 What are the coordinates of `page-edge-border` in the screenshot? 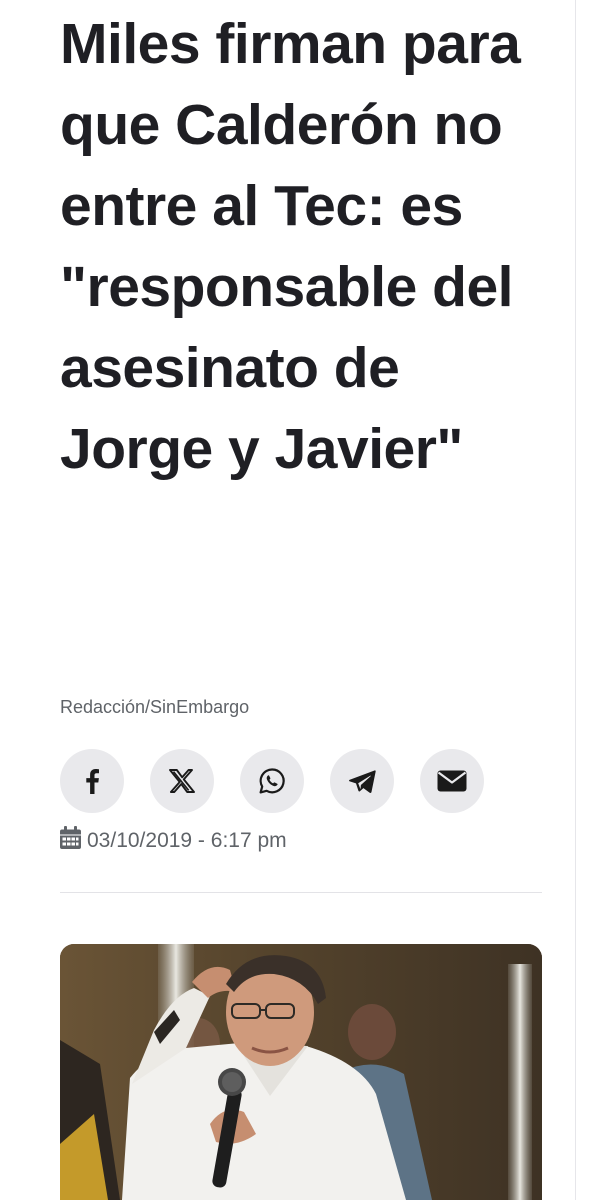 It's located at (575, 600).